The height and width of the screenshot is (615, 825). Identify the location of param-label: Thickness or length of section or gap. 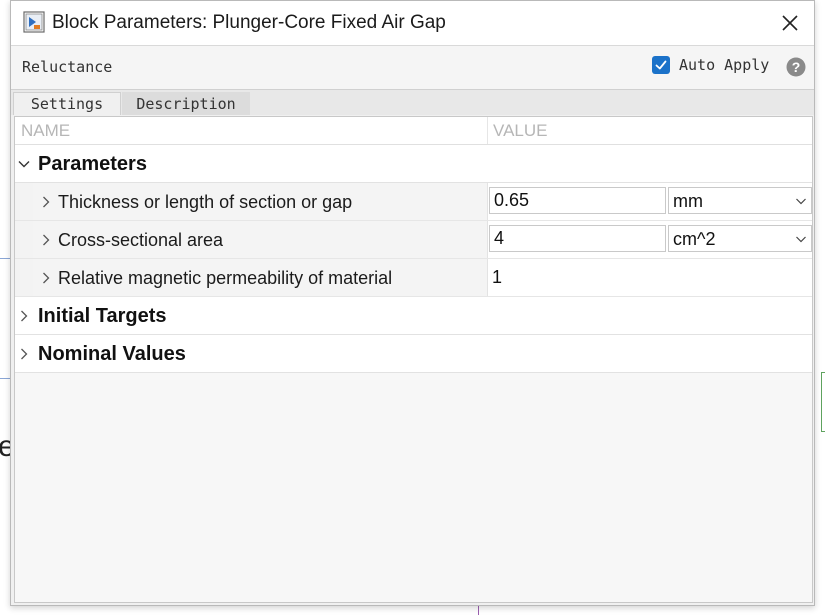
(205, 202).